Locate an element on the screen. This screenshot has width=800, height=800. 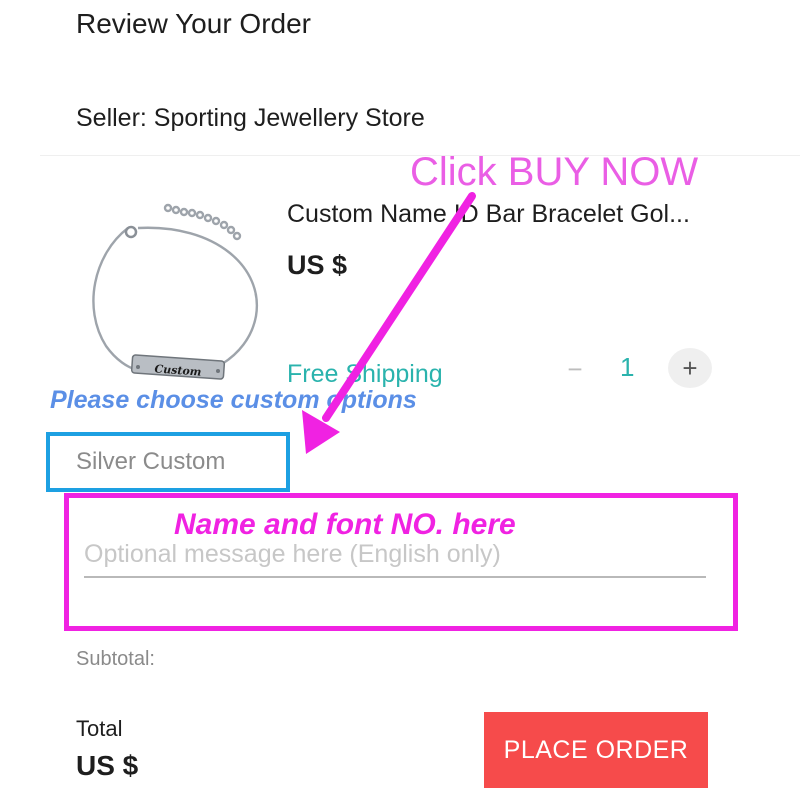
shipping-label: Free Shipping is located at coordinates (365, 374).